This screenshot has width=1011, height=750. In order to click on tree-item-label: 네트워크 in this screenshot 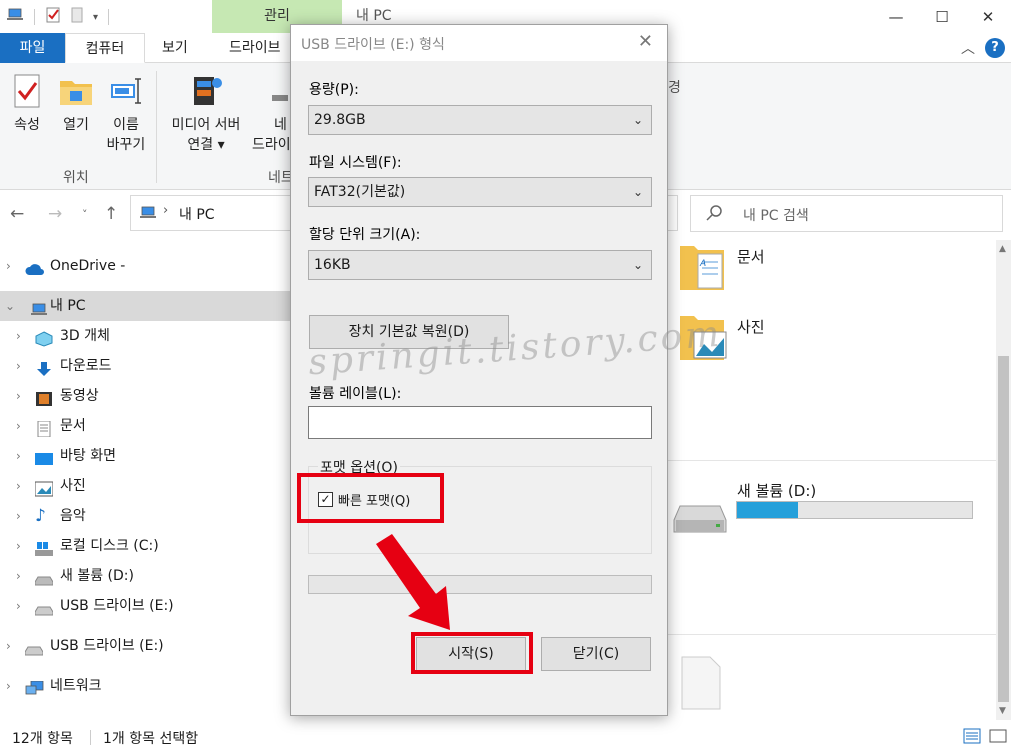, I will do `click(76, 686)`.